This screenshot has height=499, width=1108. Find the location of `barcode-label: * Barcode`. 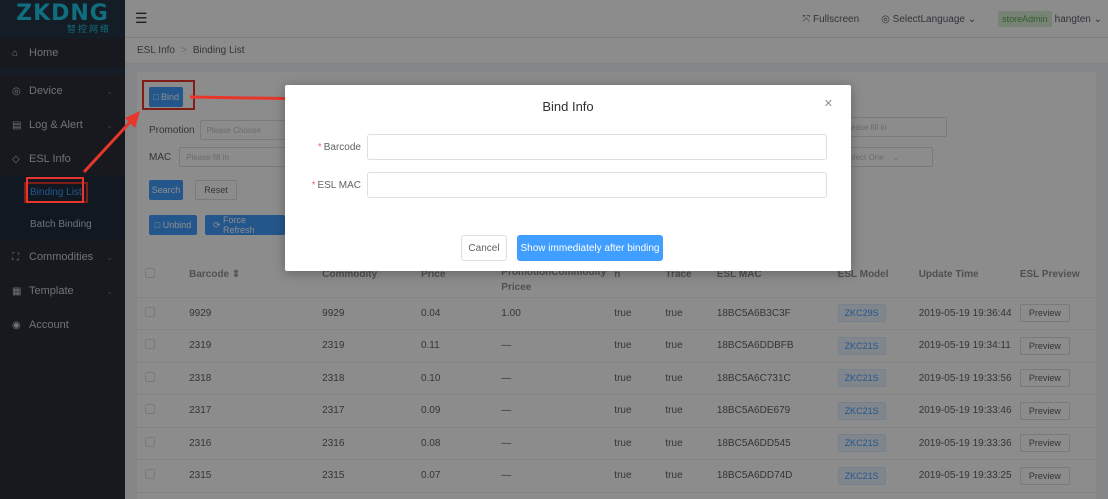

barcode-label: * Barcode is located at coordinates (326, 147).